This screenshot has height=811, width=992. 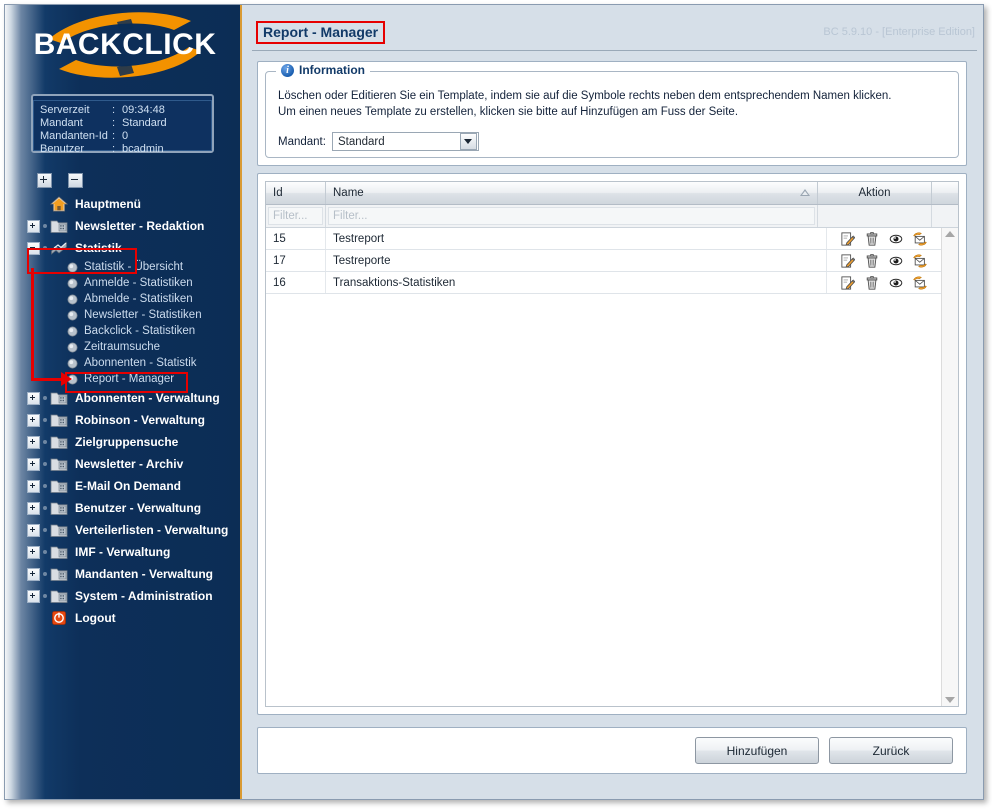 What do you see at coordinates (138, 299) in the screenshot?
I see `sidebar-subitem-label: Abmelde - Statistiken` at bounding box center [138, 299].